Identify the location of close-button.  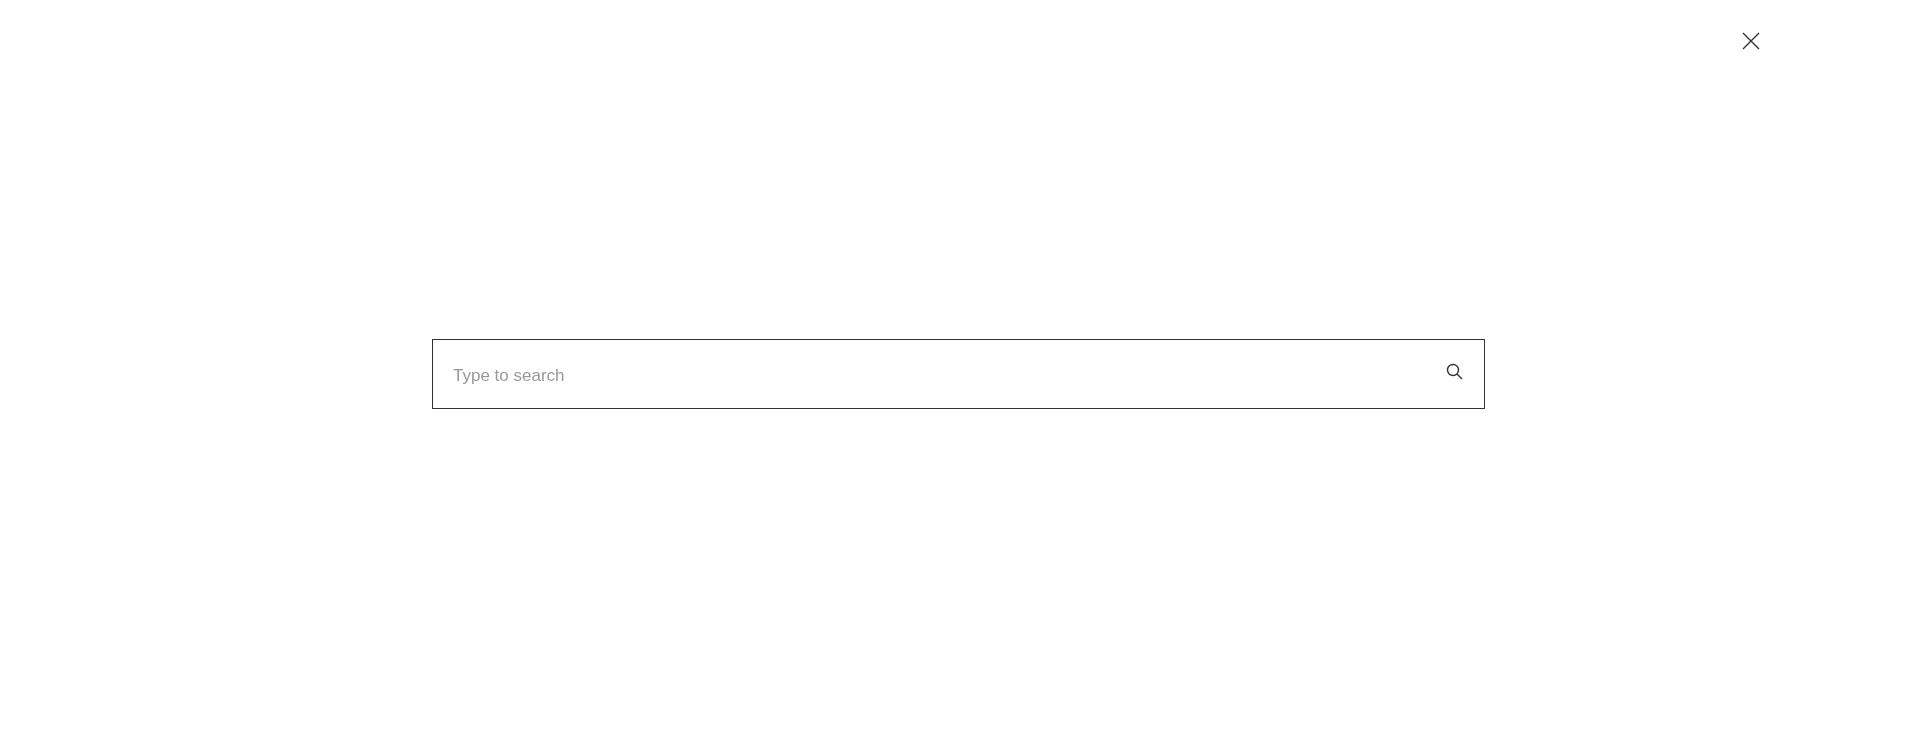
(1751, 41).